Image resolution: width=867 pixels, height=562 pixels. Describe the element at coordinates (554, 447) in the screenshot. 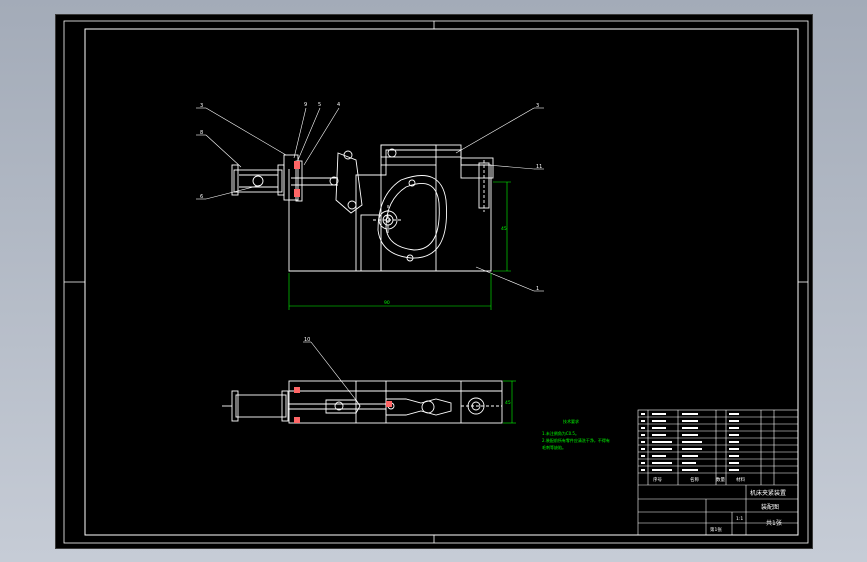

I see `notes-line-3: 毛刺等缺陷。` at that location.